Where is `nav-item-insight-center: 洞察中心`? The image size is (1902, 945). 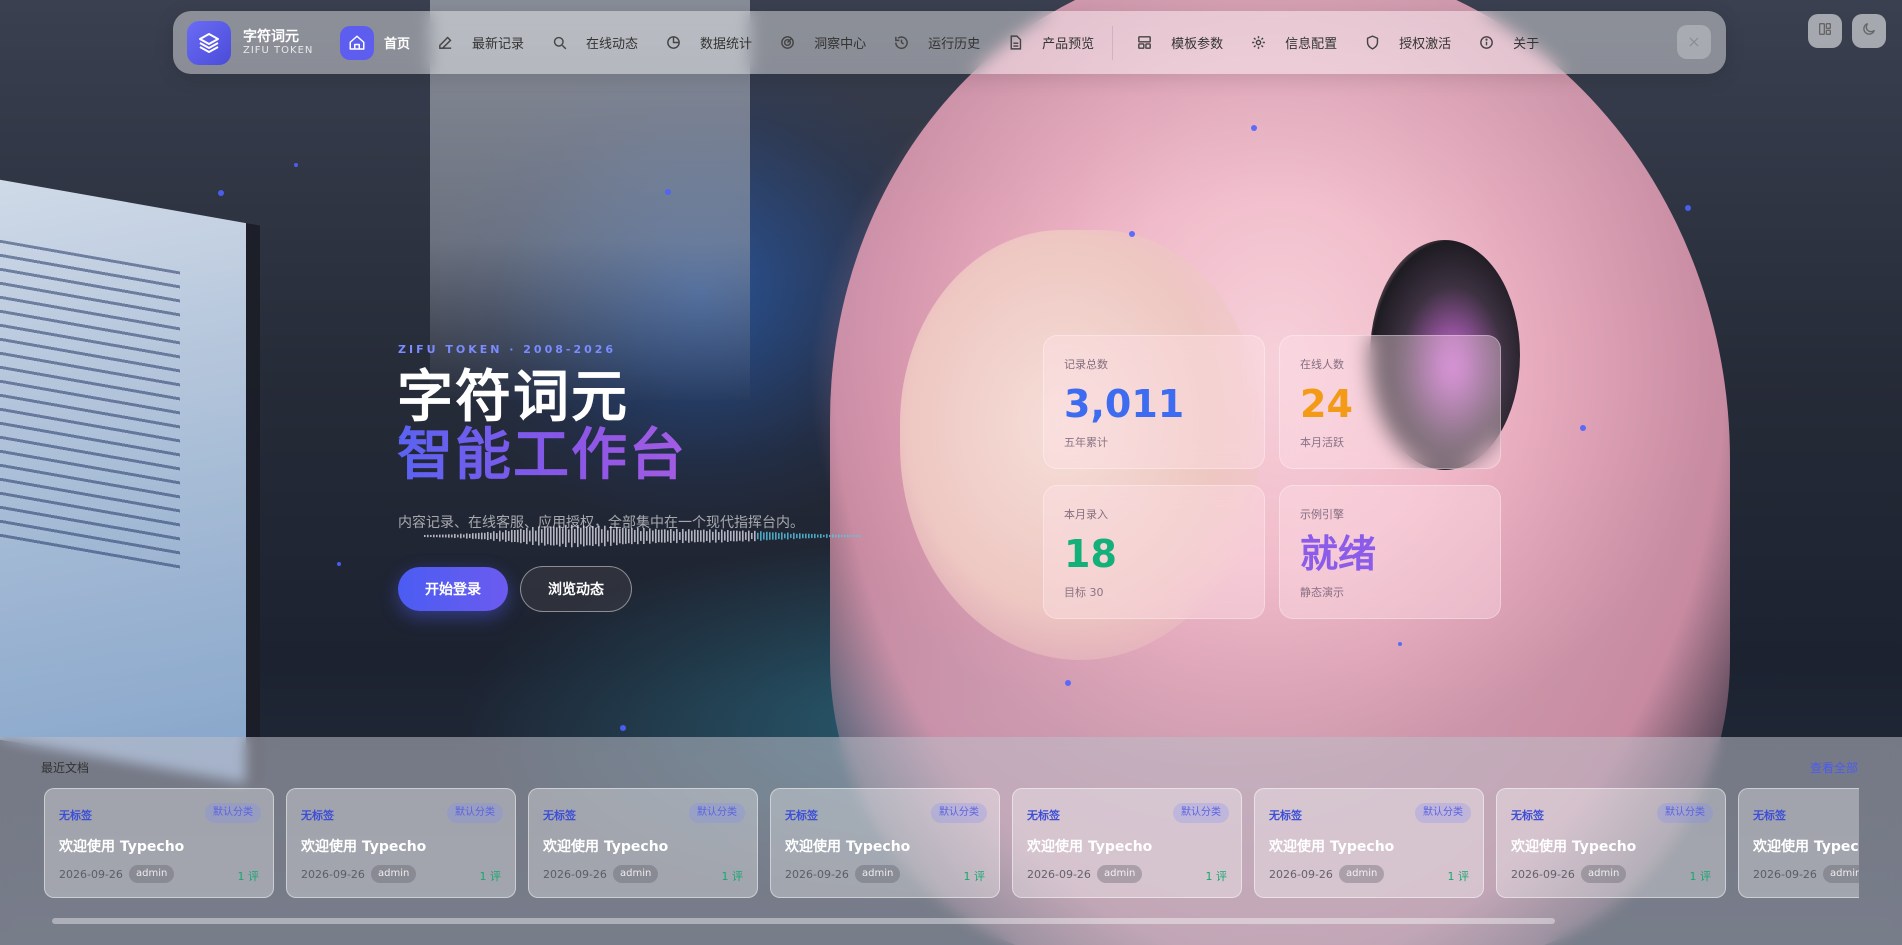
nav-item-insight-center: 洞察中心 is located at coordinates (818, 43).